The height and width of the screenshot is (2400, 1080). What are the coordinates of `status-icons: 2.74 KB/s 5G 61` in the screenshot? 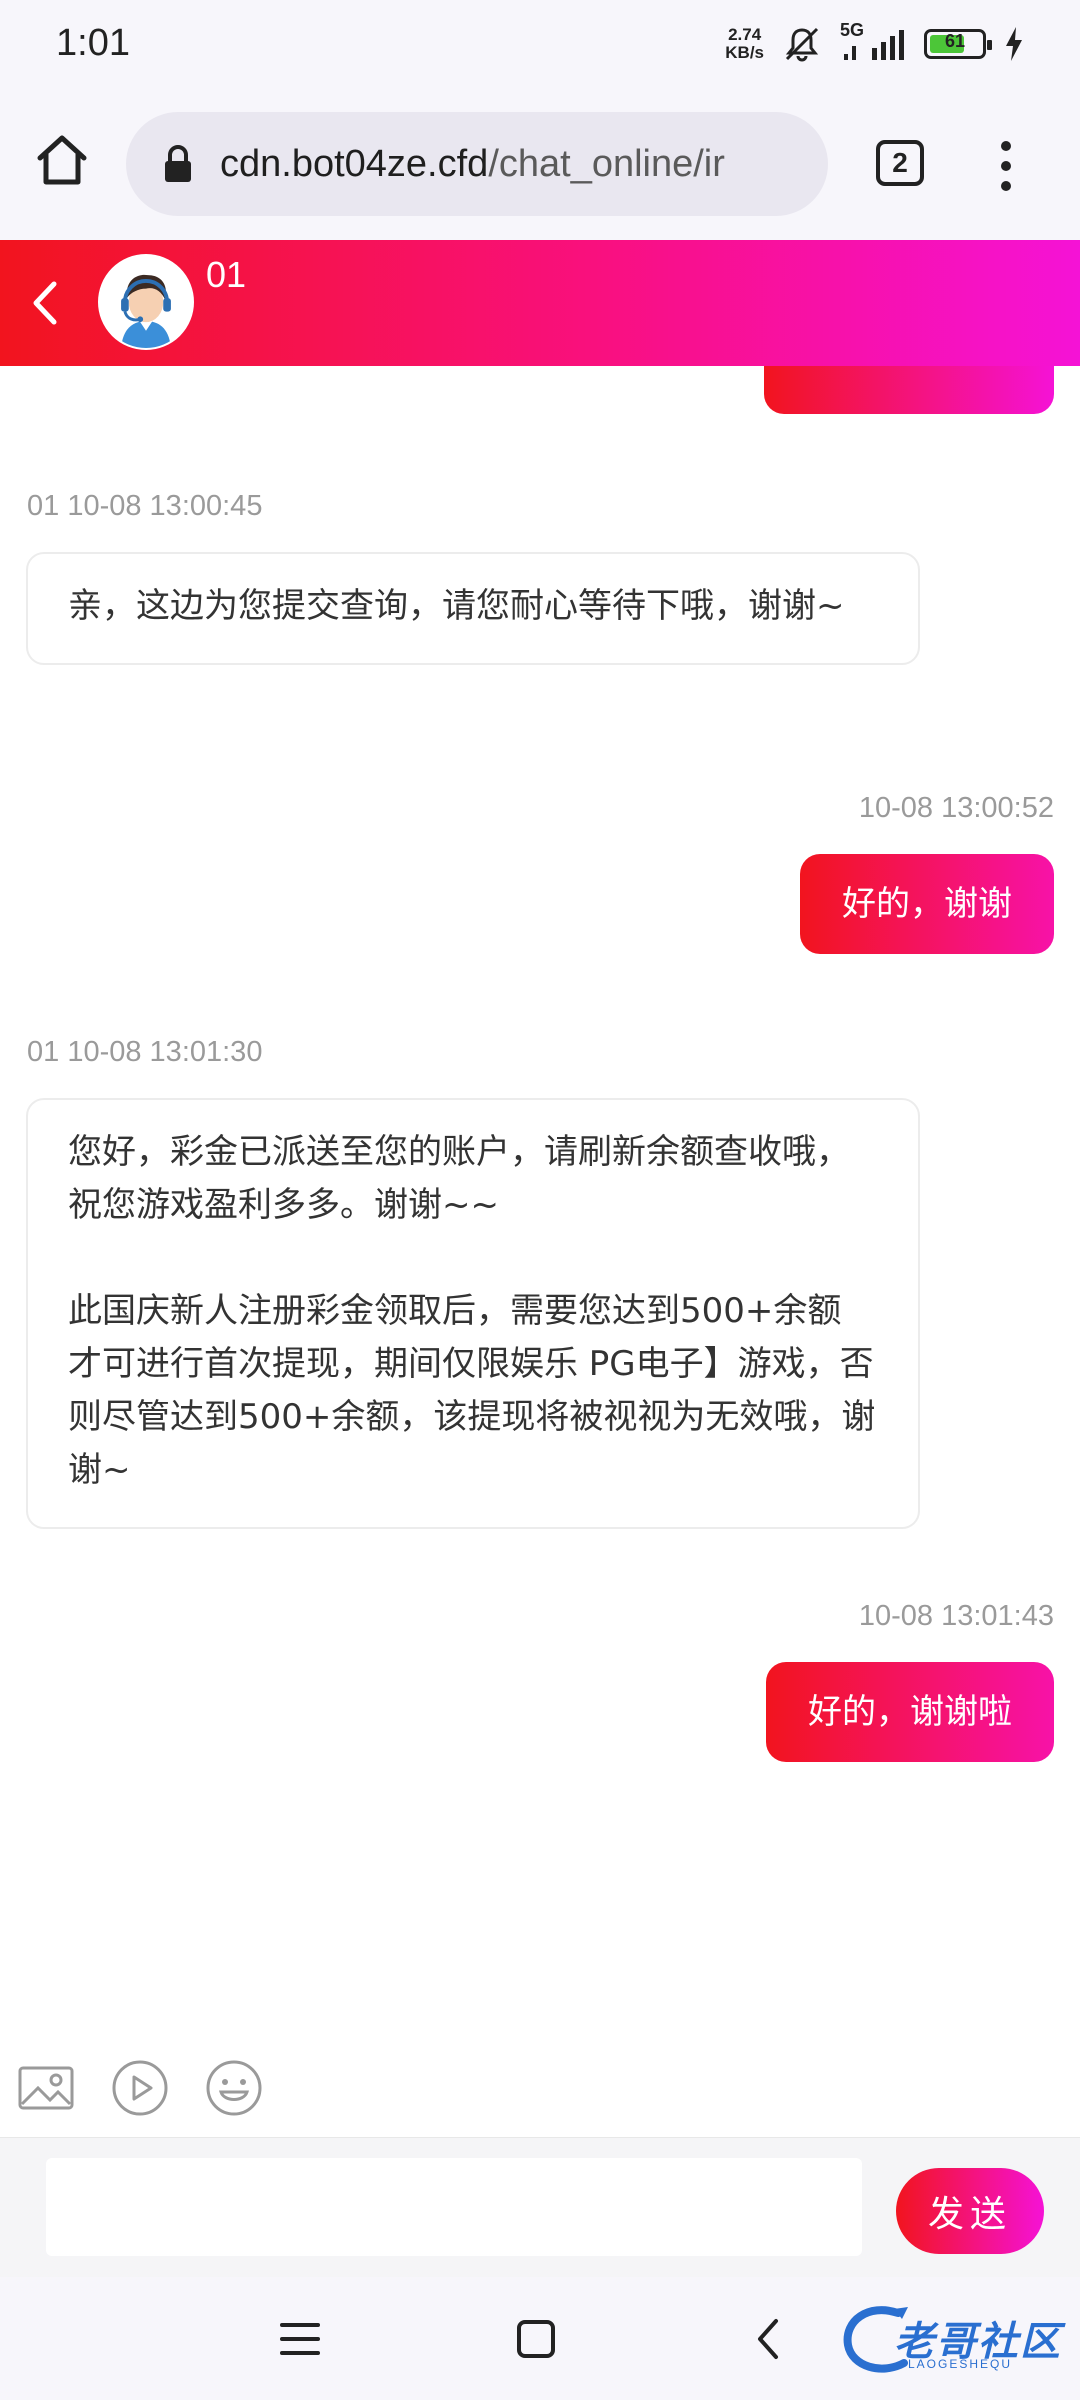 It's located at (874, 42).